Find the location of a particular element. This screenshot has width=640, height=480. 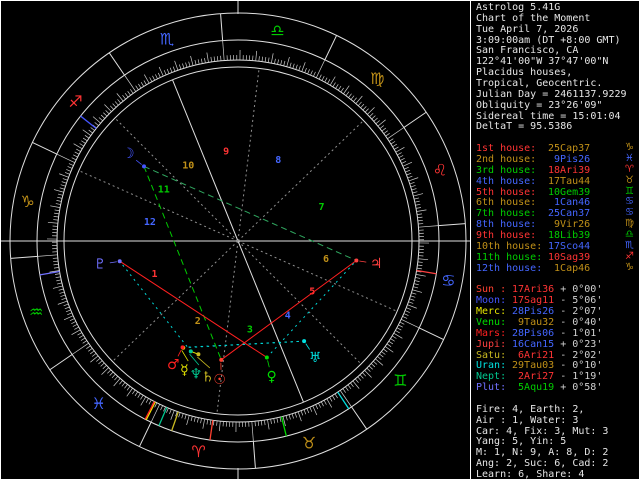

house-position: 1Cap46 is located at coordinates (566, 268).